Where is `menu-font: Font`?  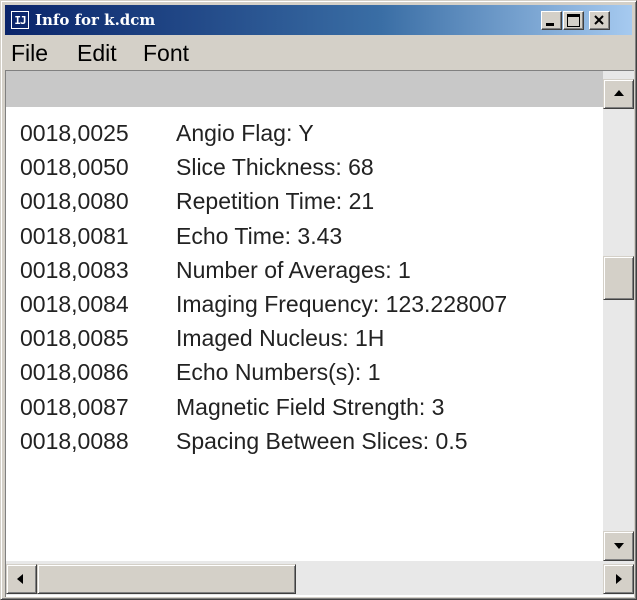
menu-font: Font is located at coordinates (166, 53).